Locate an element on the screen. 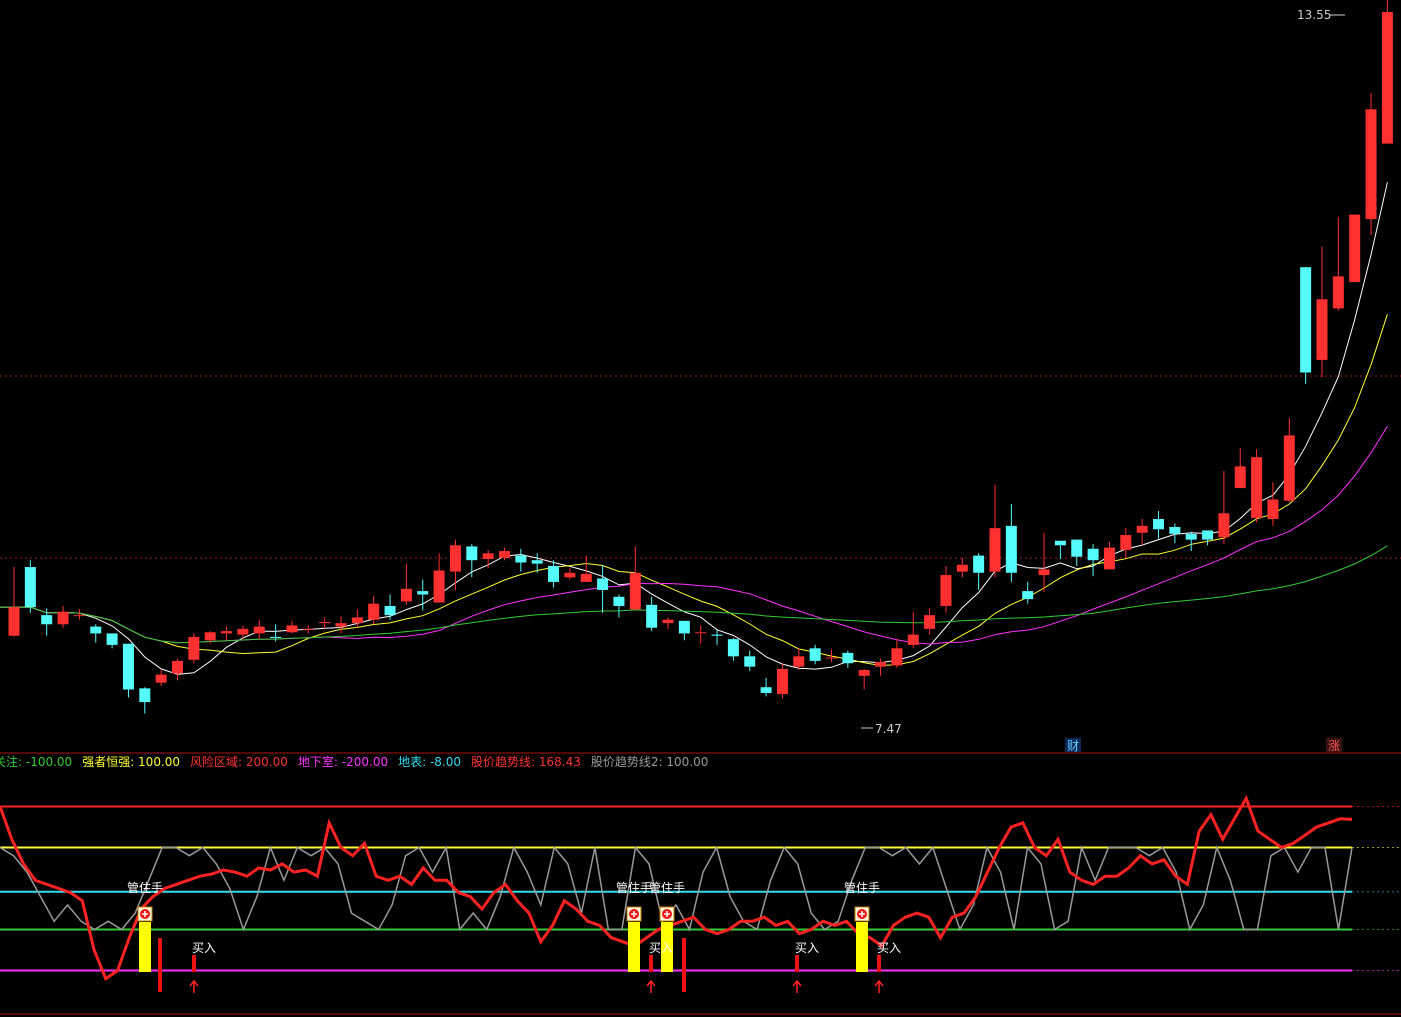  legend-item: 关注: -100.00 is located at coordinates (36, 761).